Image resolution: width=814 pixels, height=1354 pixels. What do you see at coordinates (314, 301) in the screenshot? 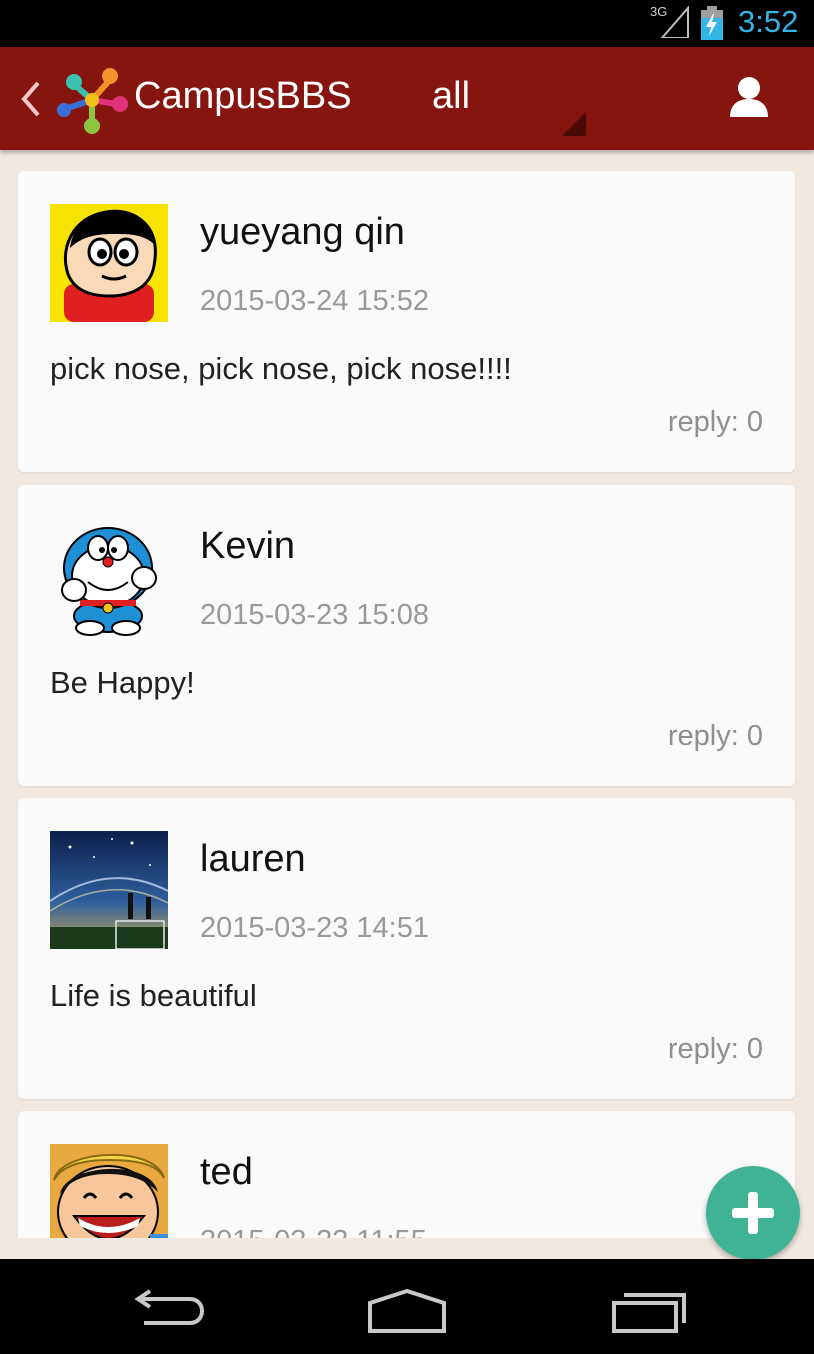
I see `post-date: 2015-03-24 15:52` at bounding box center [314, 301].